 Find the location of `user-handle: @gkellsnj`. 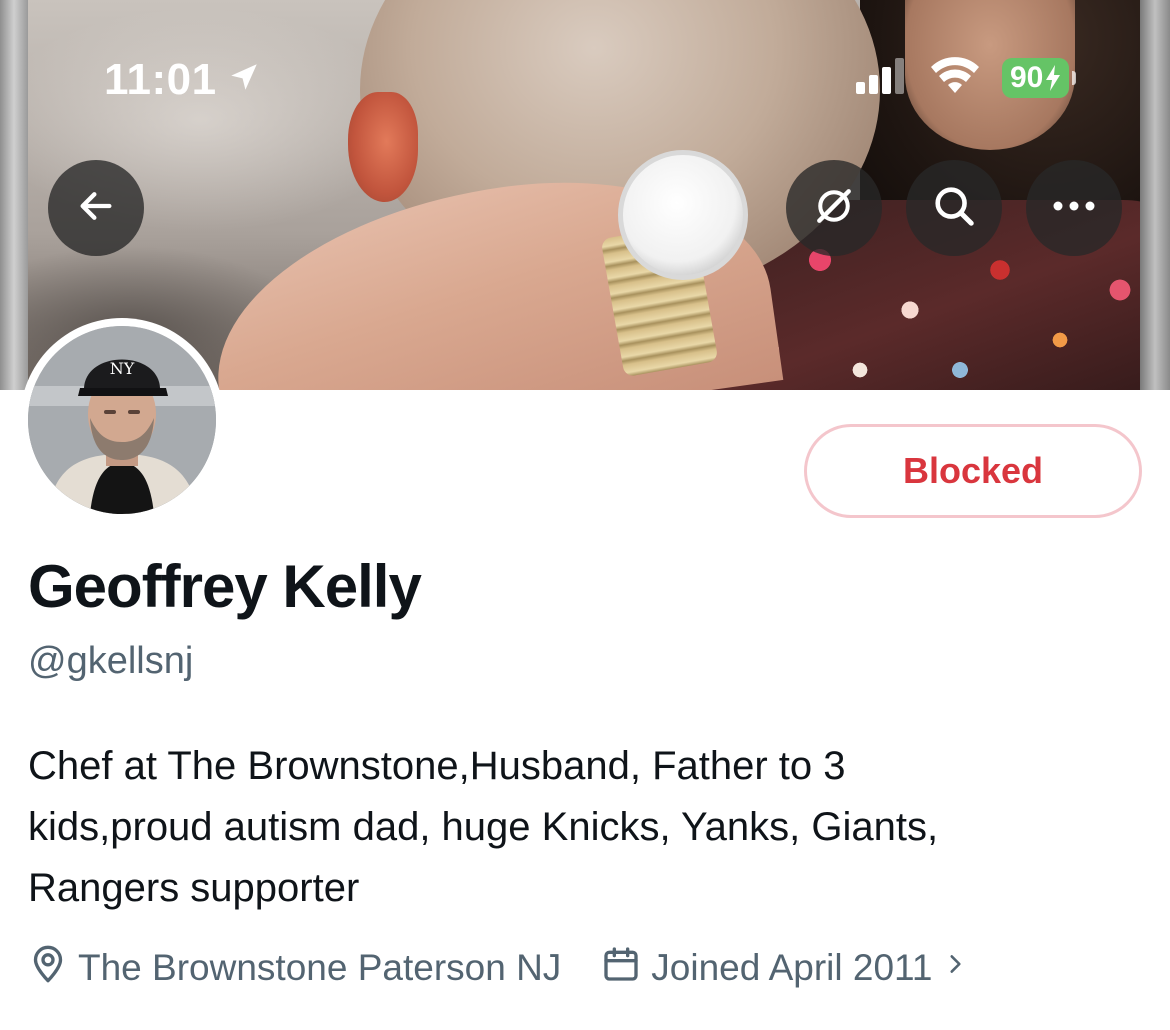

user-handle: @gkellsnj is located at coordinates (111, 661).